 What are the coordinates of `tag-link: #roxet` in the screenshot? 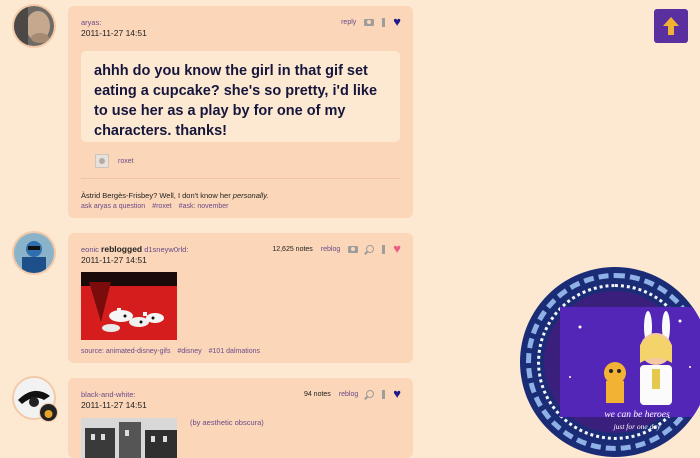 It's located at (161, 206).